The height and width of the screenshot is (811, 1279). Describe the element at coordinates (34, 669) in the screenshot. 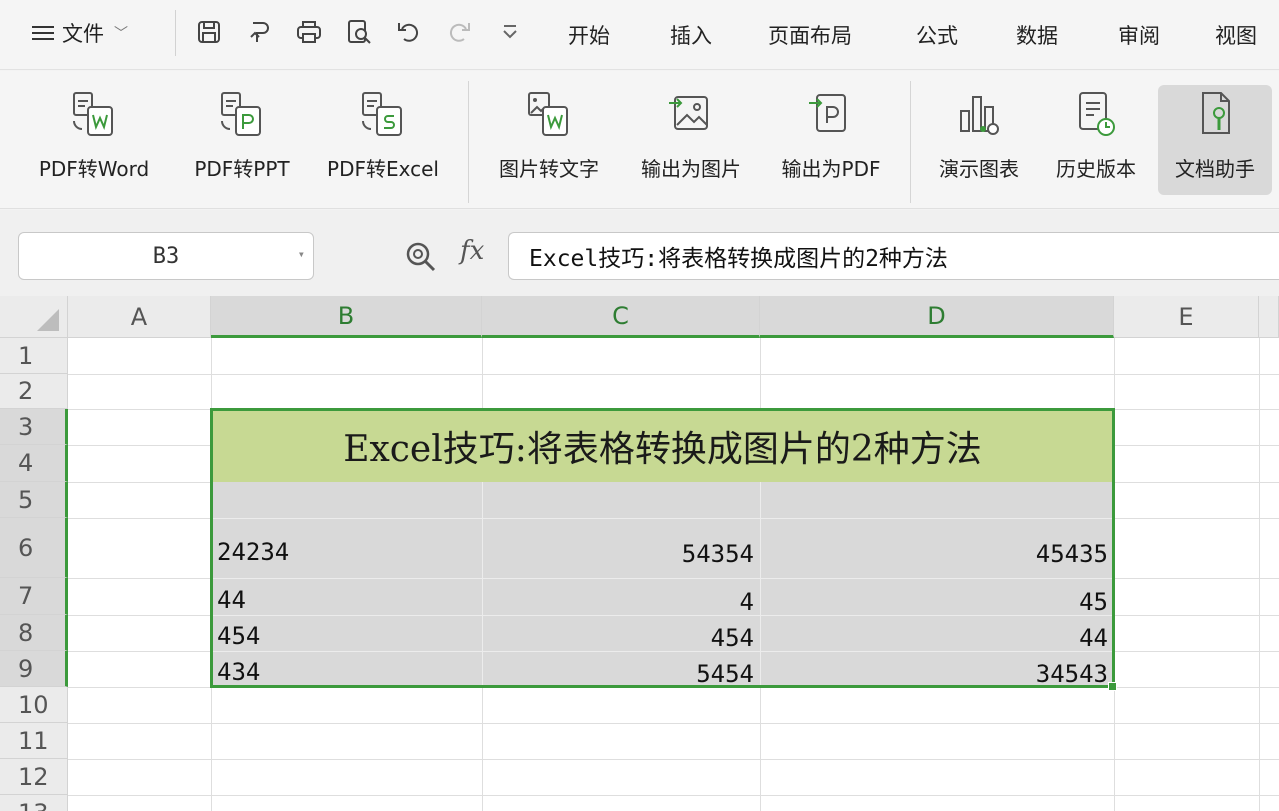

I see `row-header-9: 9` at that location.